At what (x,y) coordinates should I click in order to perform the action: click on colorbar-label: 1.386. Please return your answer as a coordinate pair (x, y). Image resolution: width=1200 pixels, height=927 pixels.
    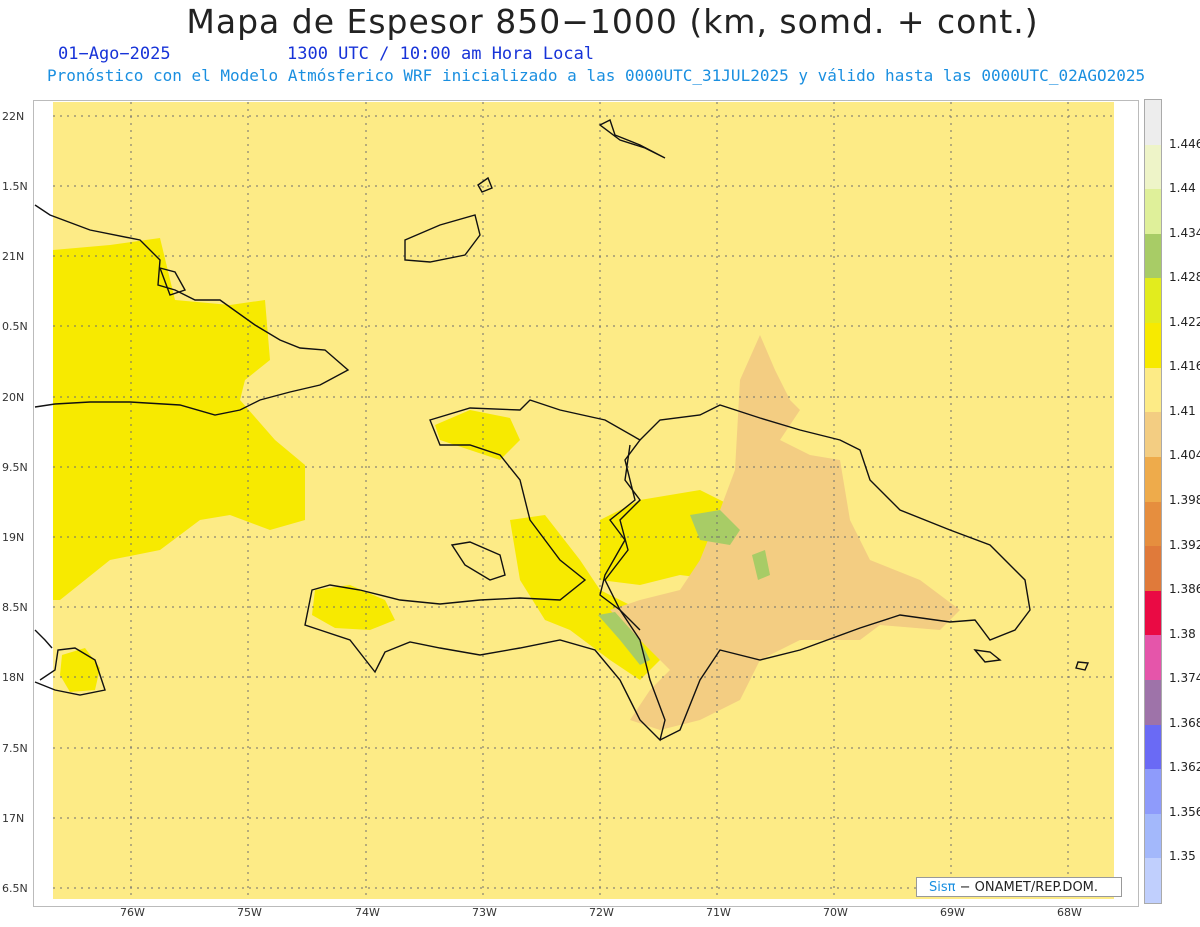
    Looking at the image, I should click on (1184, 589).